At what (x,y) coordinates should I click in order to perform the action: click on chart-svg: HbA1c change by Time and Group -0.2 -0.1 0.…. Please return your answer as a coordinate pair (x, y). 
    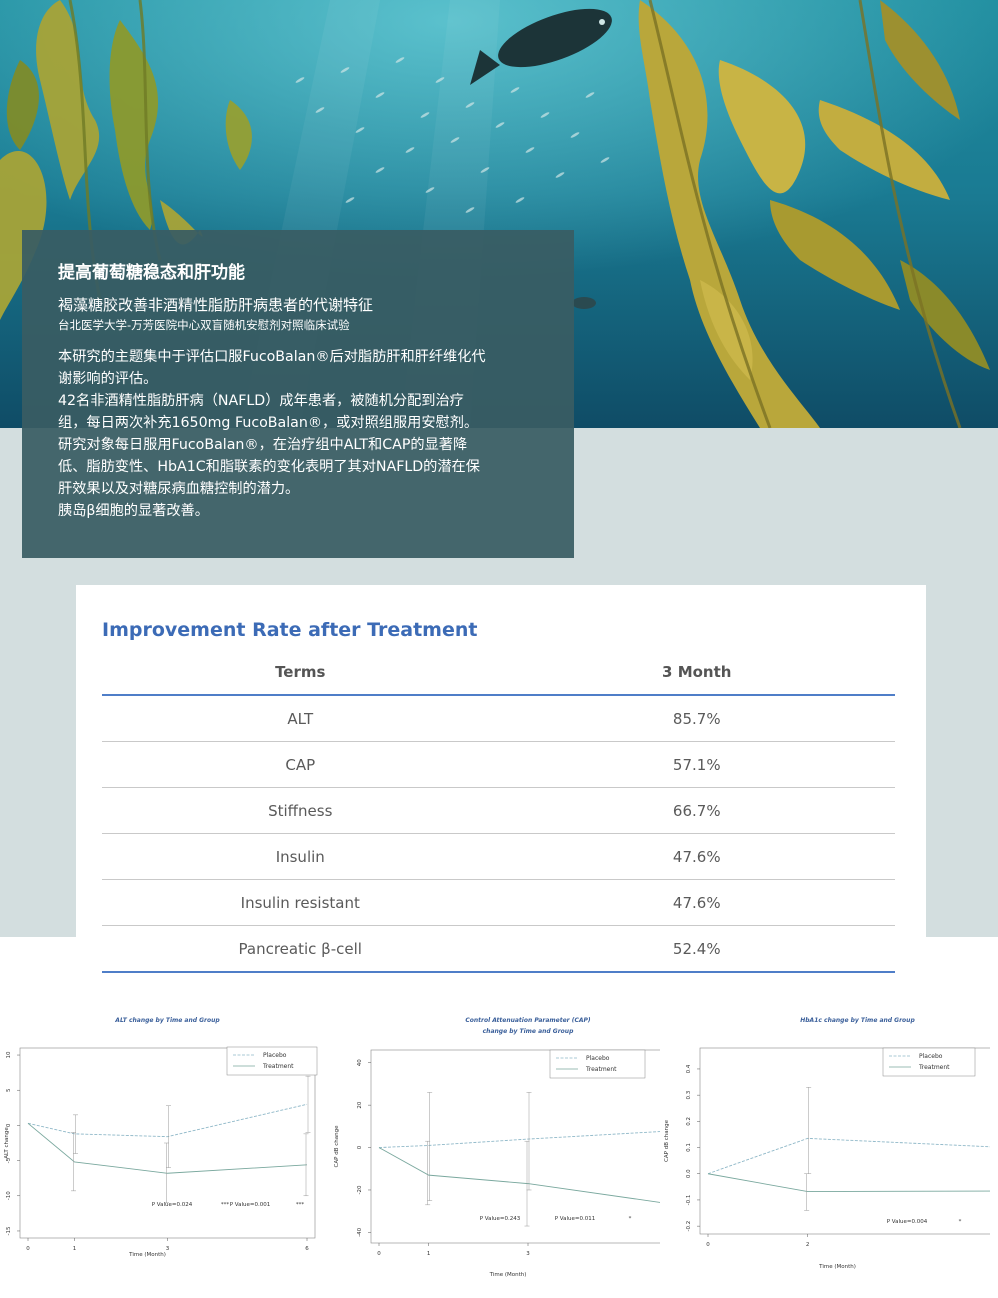
    Looking at the image, I should click on (827, 1143).